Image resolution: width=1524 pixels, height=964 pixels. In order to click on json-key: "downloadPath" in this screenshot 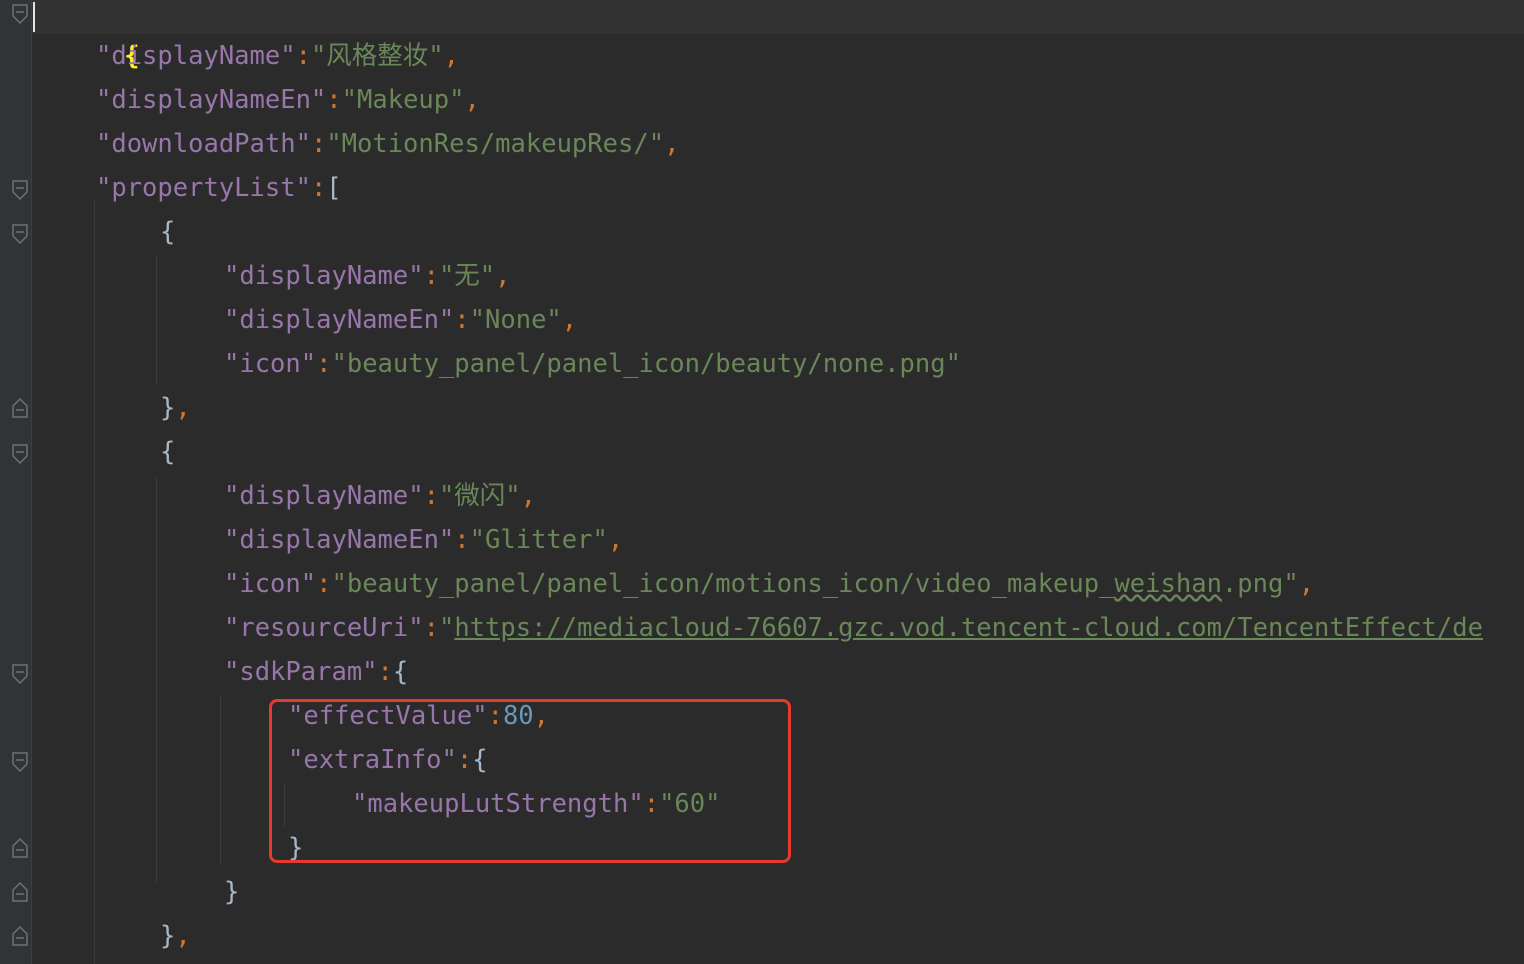, I will do `click(203, 144)`.